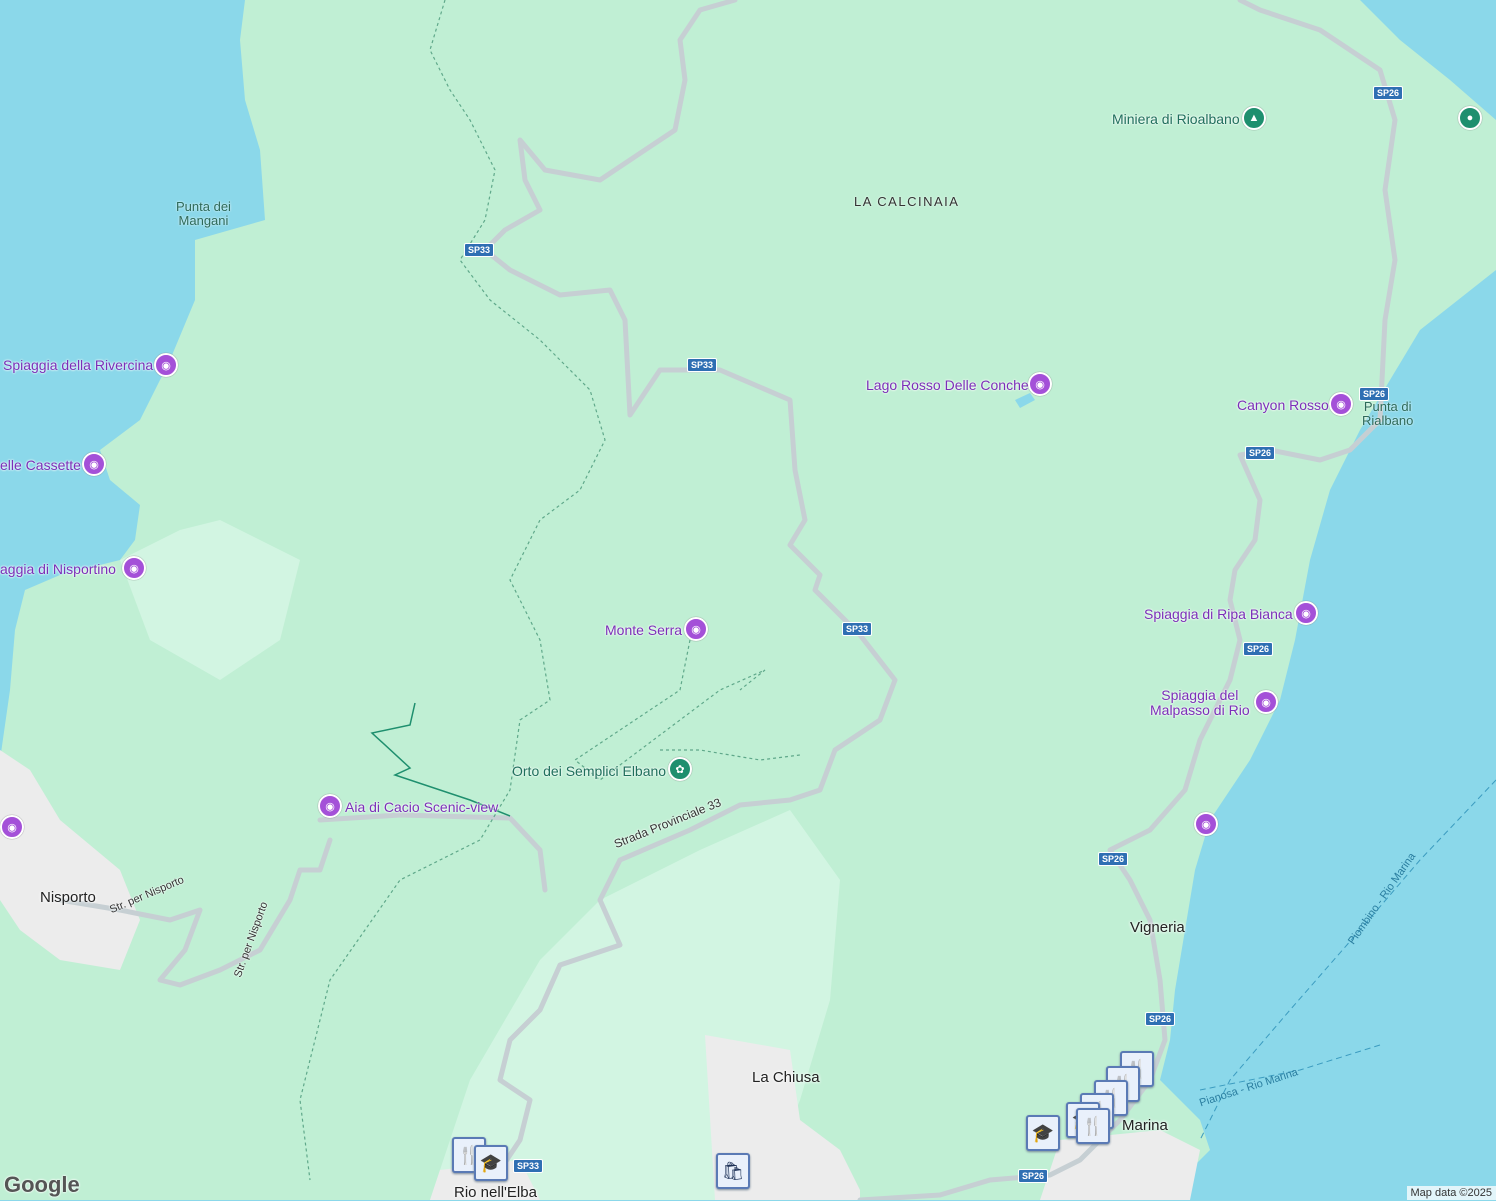 This screenshot has height=1201, width=1496. Describe the element at coordinates (495, 1192) in the screenshot. I see `place-rio-nell-elba: Rio nell'Elba` at that location.